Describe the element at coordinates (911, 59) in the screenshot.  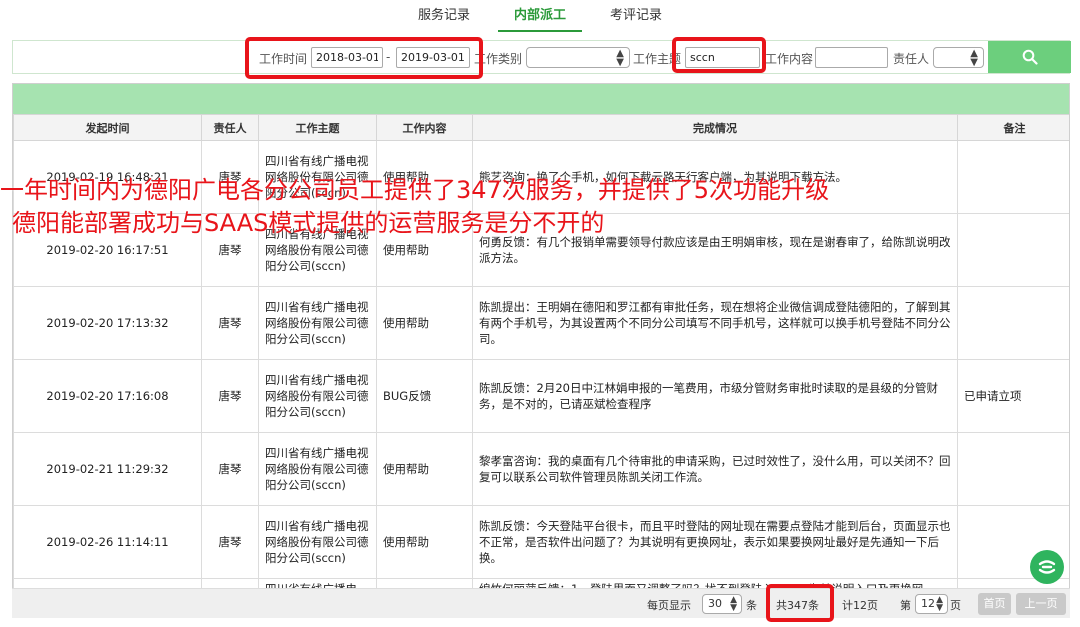
I see `owner-label: 责任人` at that location.